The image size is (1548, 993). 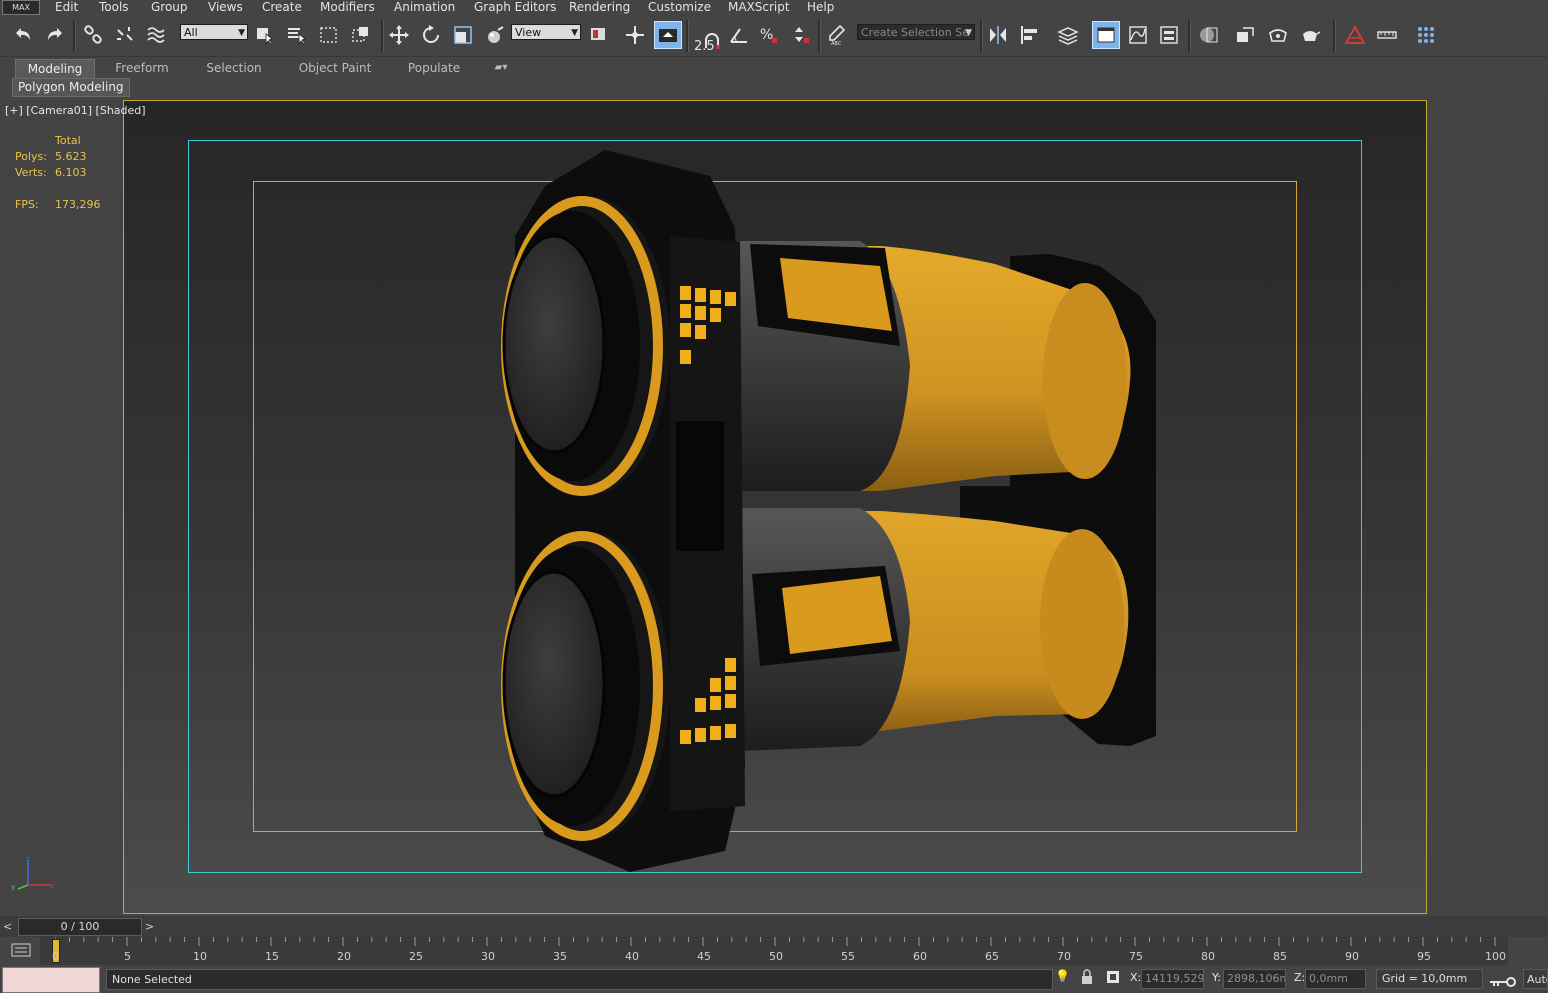 I want to click on y-coord-field: 2898,106m, so click(x=1254, y=979).